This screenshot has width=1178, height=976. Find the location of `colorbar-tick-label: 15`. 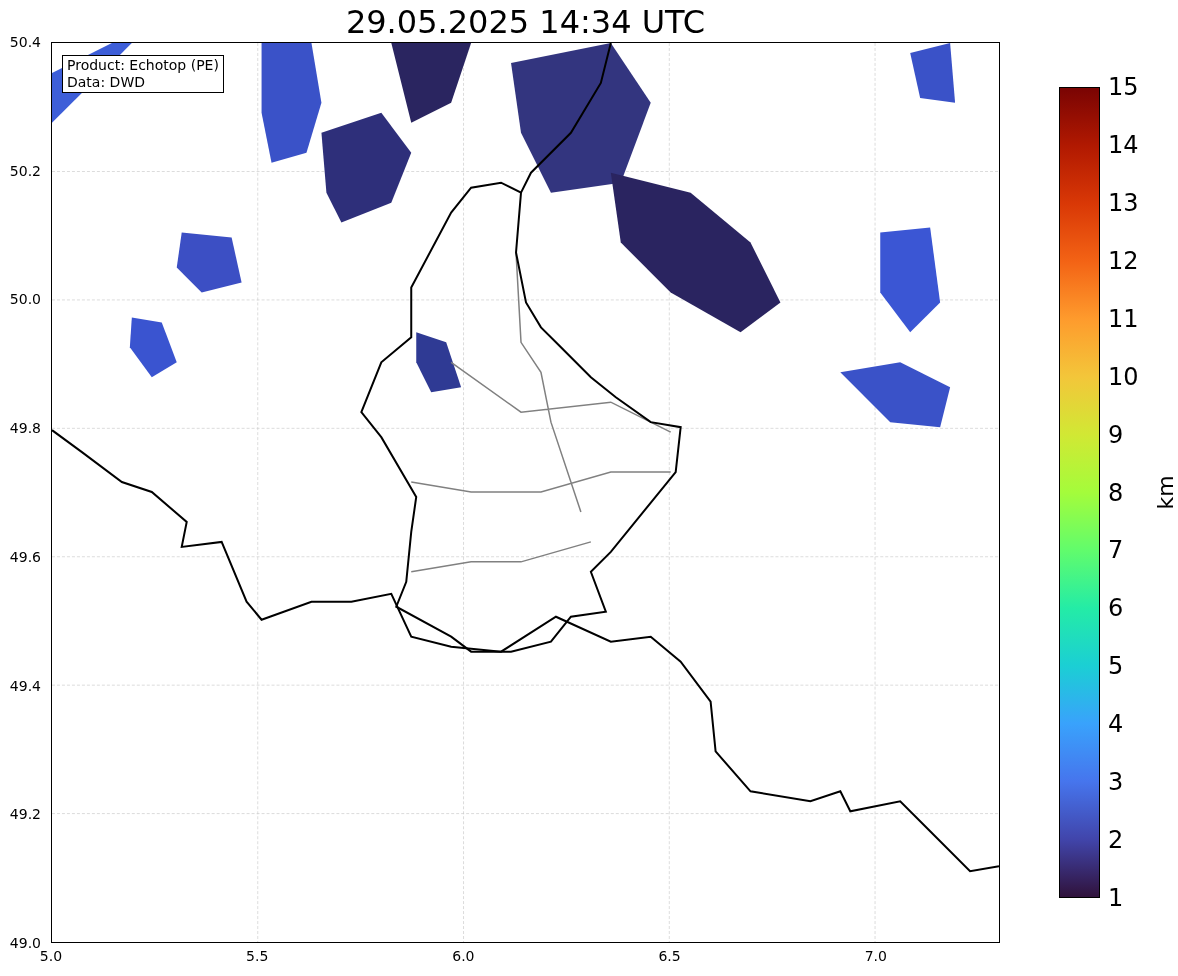

colorbar-tick-label: 15 is located at coordinates (1123, 87).